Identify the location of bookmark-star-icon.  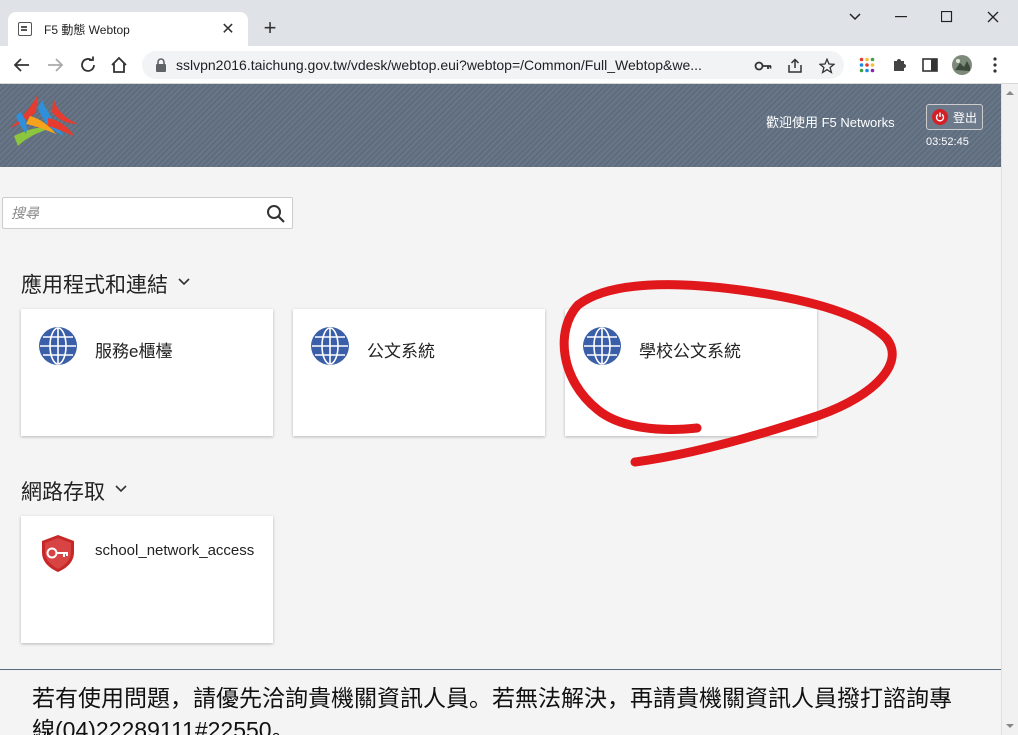
(827, 66).